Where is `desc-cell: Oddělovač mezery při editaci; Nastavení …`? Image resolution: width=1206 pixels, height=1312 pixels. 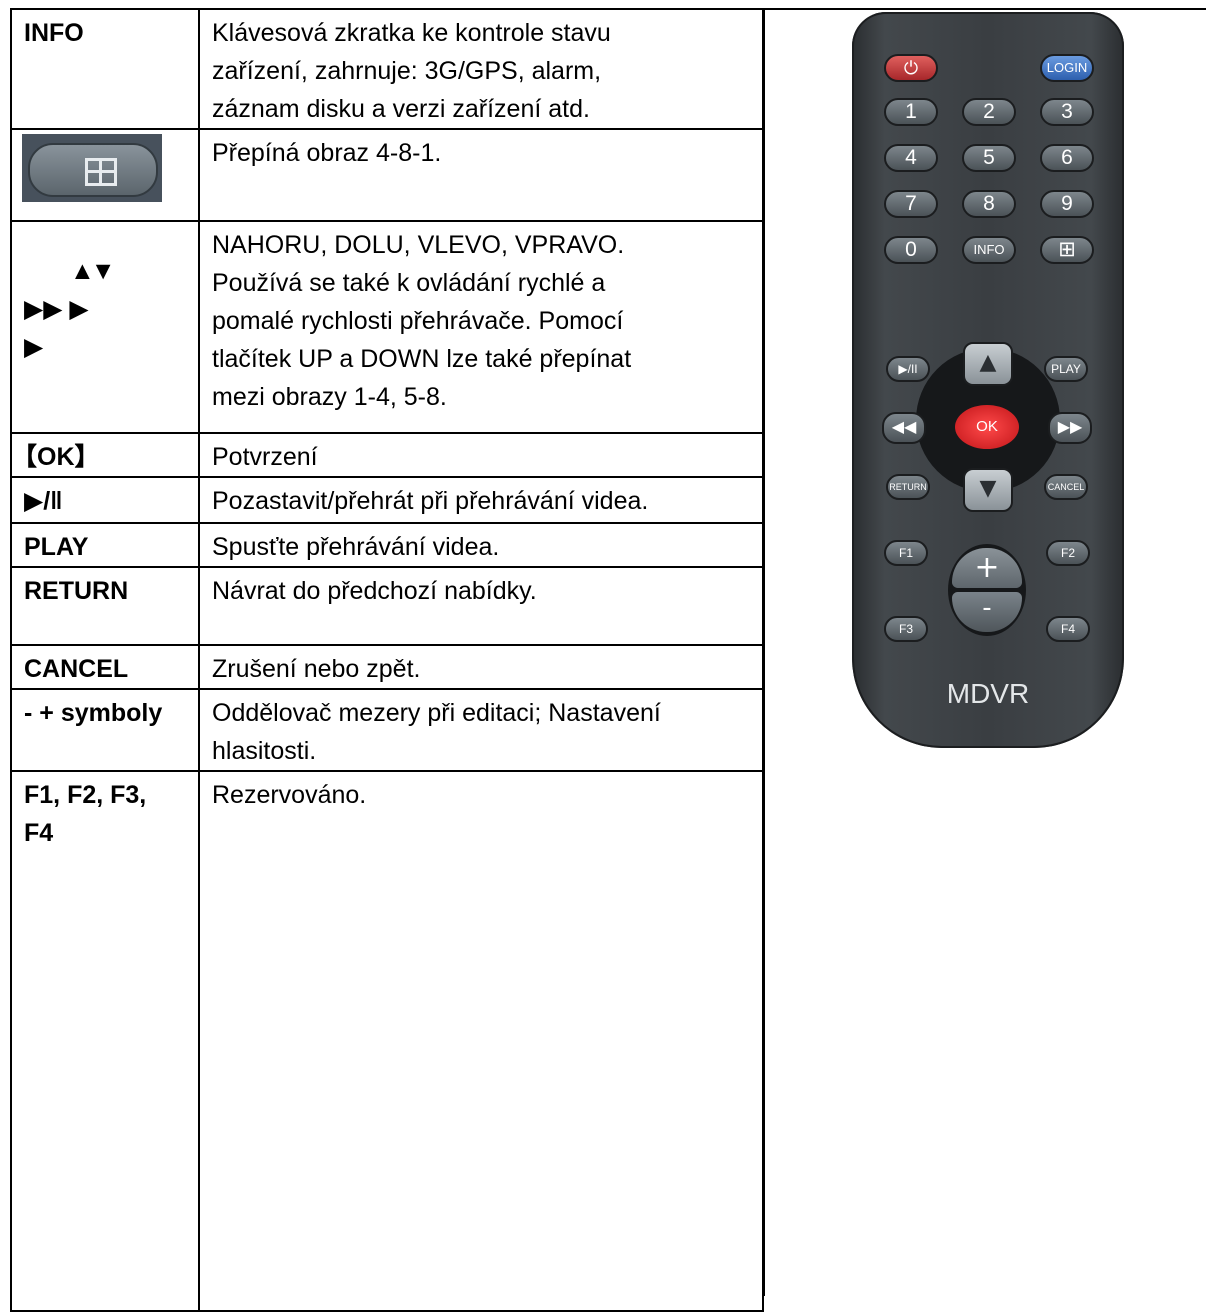 desc-cell: Oddělovač mezery při editaci; Nastavení … is located at coordinates (481, 730).